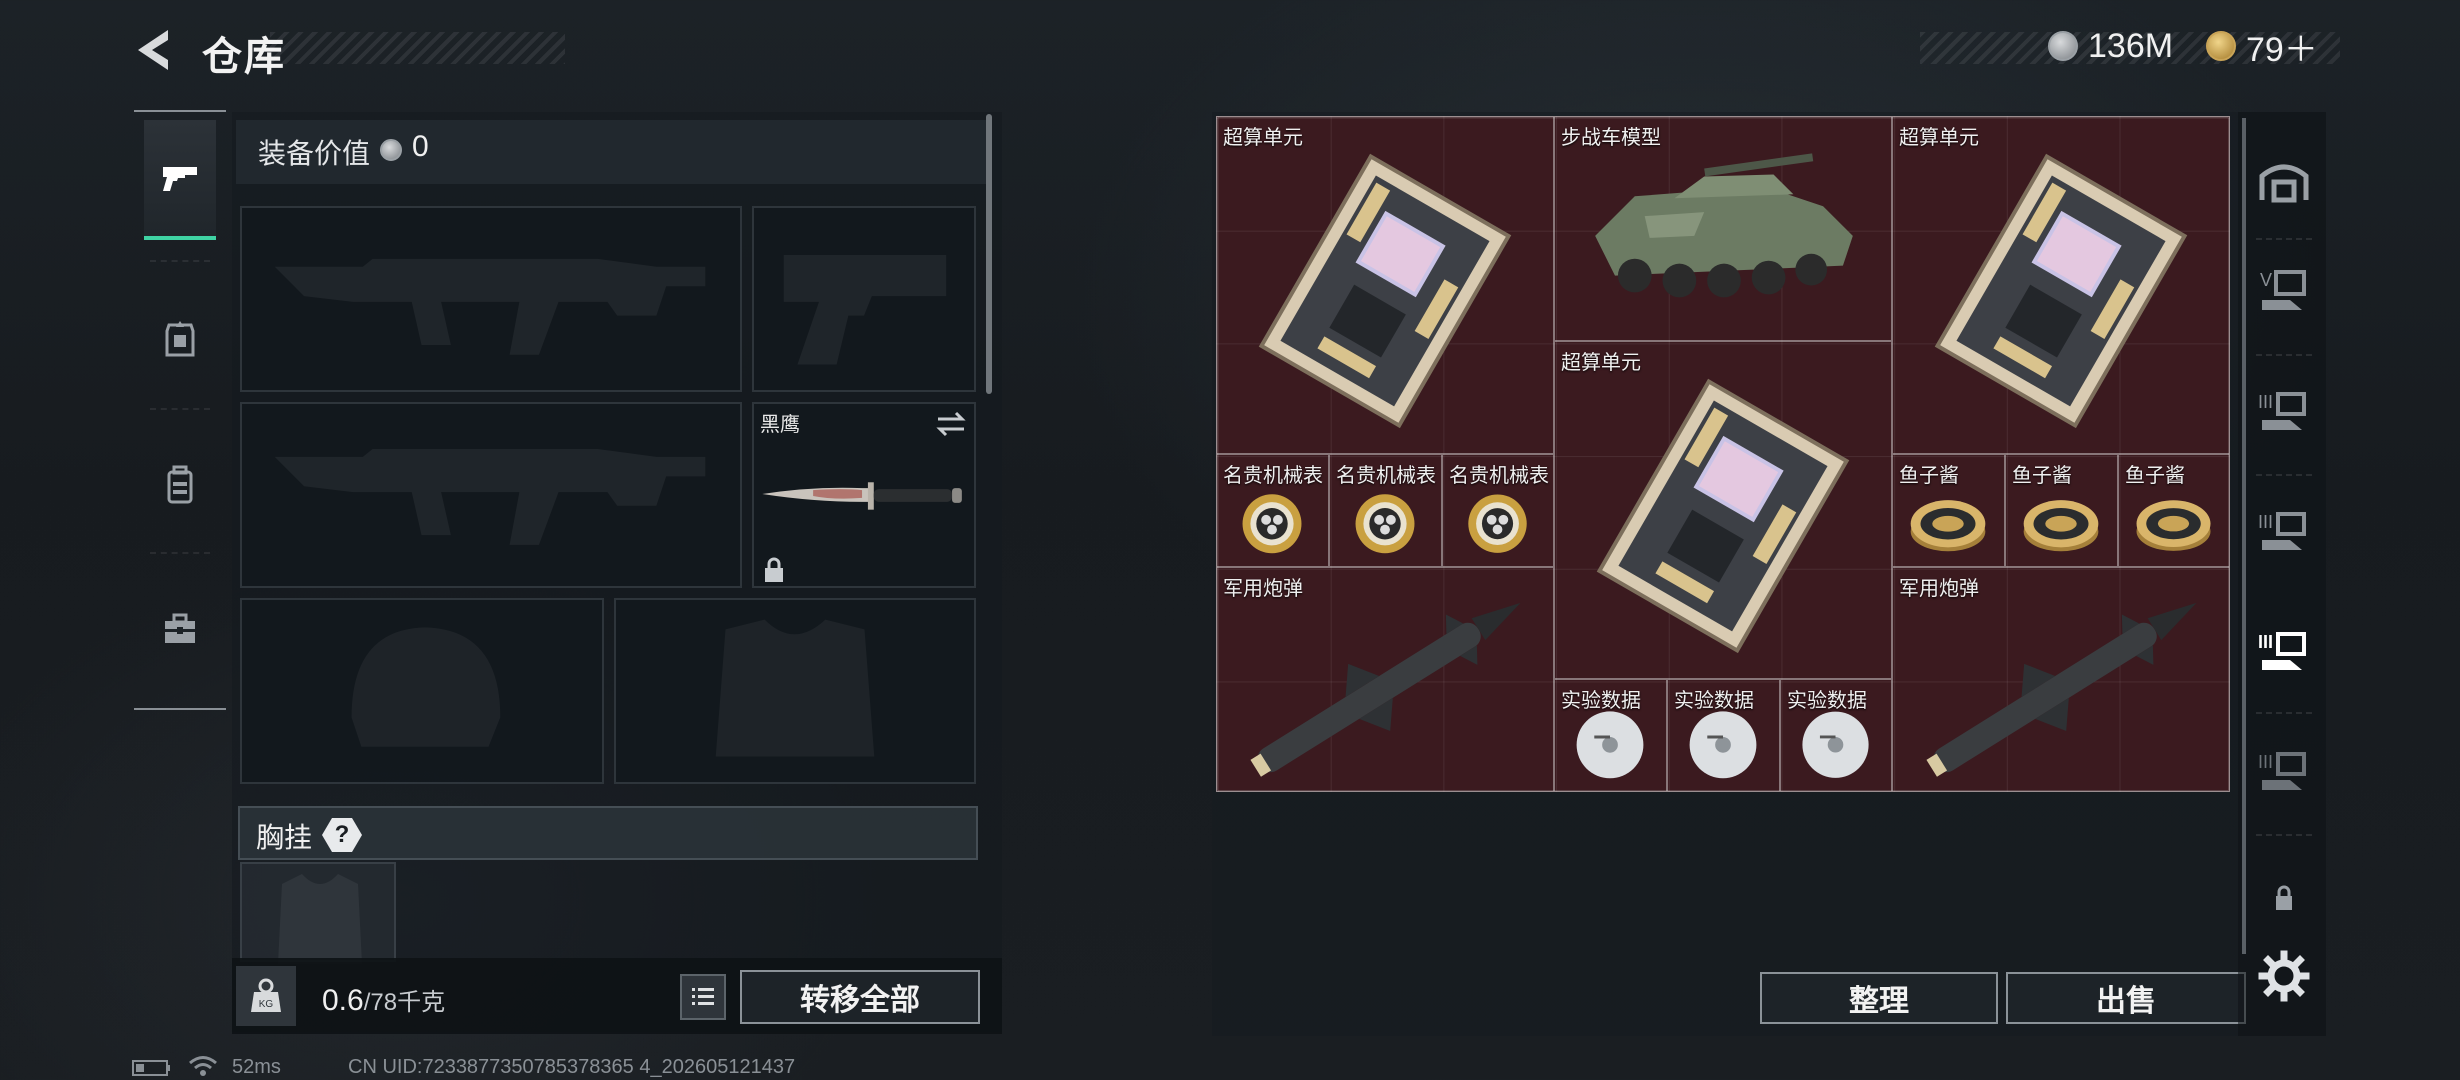  Describe the element at coordinates (343, 1000) in the screenshot. I see `weight-current: 0.6` at that location.